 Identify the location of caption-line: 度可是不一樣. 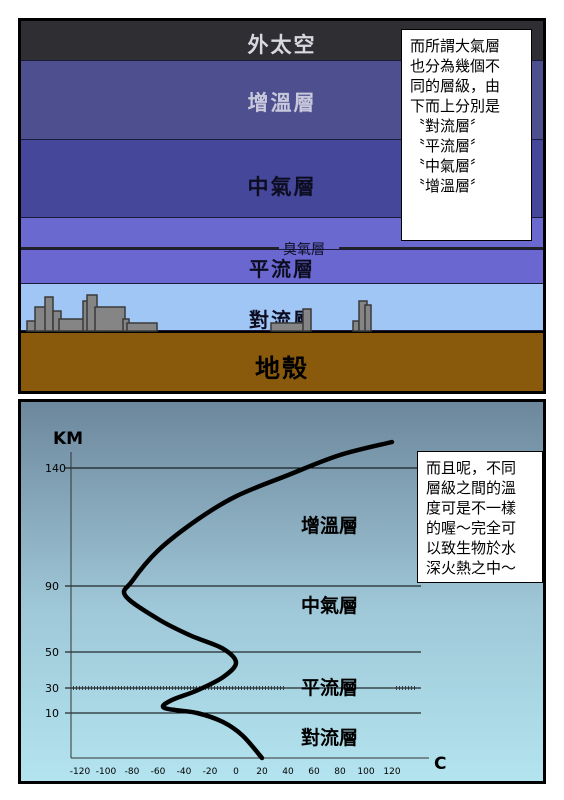
(471, 508).